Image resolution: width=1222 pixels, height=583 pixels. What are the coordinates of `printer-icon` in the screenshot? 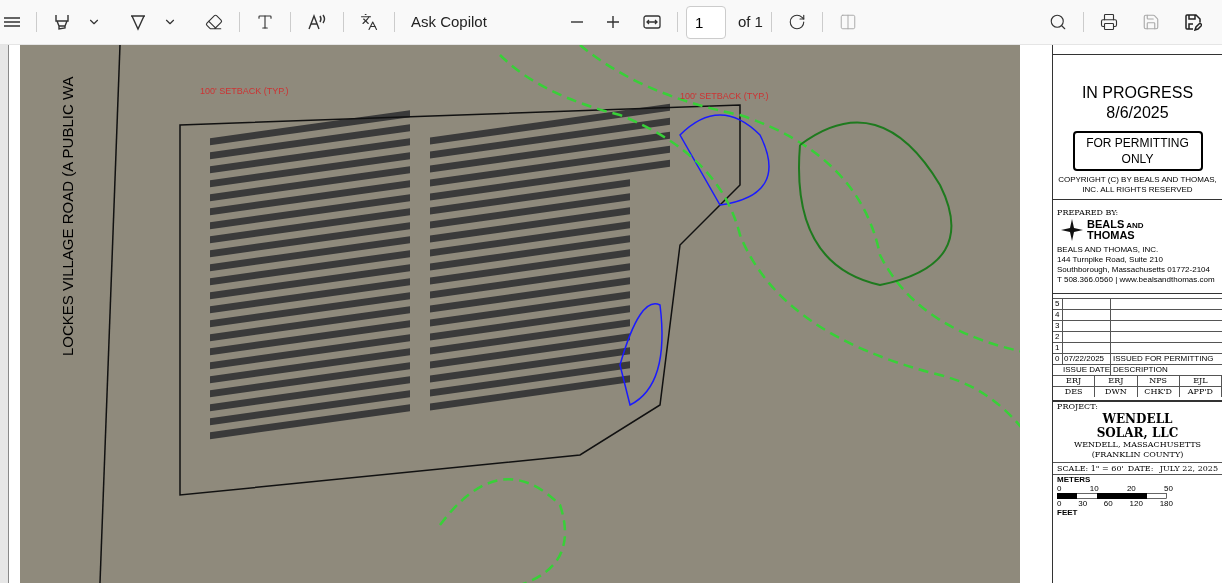 It's located at (1109, 22).